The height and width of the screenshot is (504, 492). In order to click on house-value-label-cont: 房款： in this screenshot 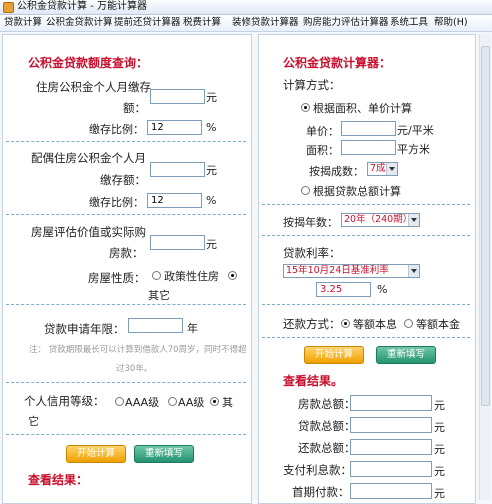, I will do `click(126, 253)`.